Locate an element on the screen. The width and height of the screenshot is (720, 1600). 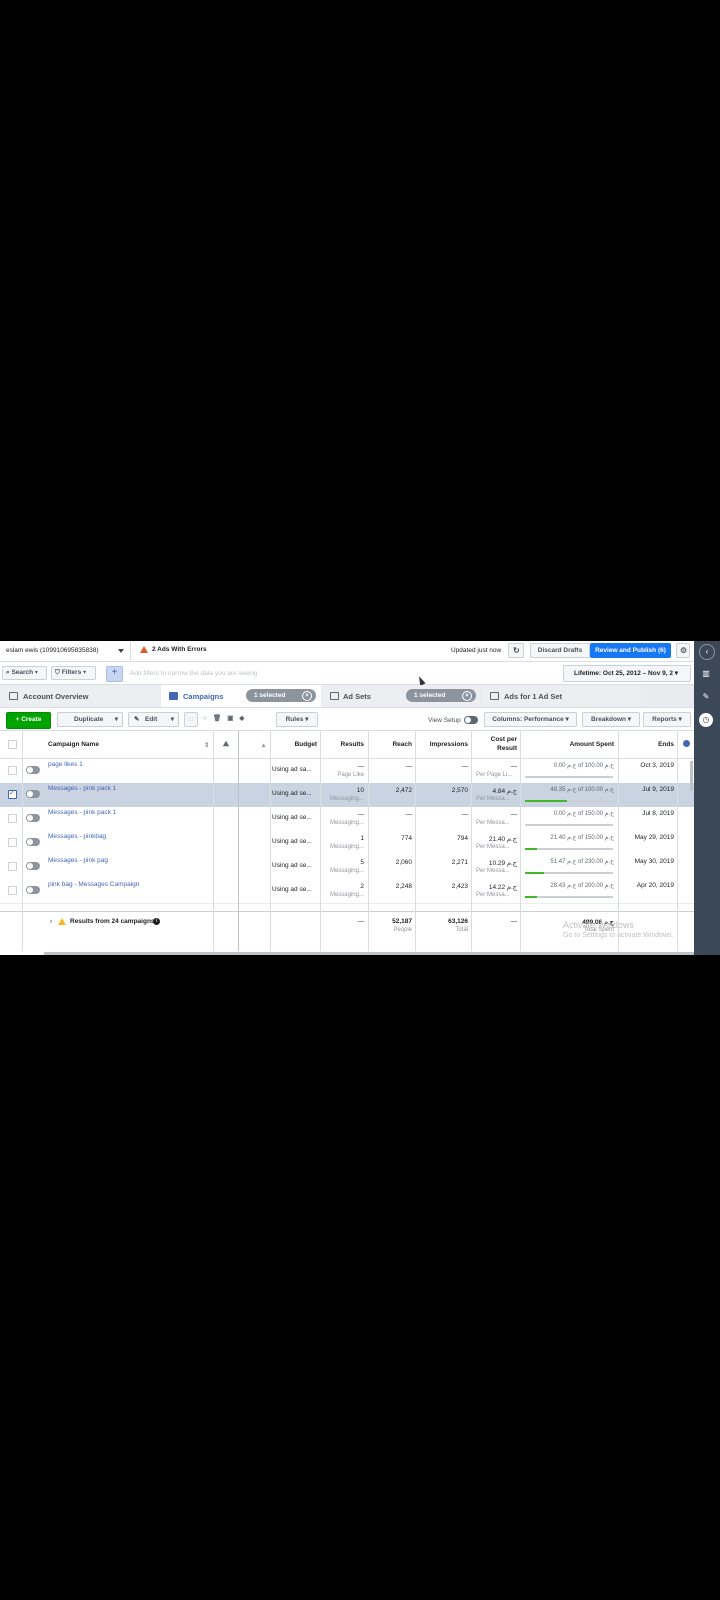
col-cost-per-result: Cost per Result is located at coordinates (499, 748).